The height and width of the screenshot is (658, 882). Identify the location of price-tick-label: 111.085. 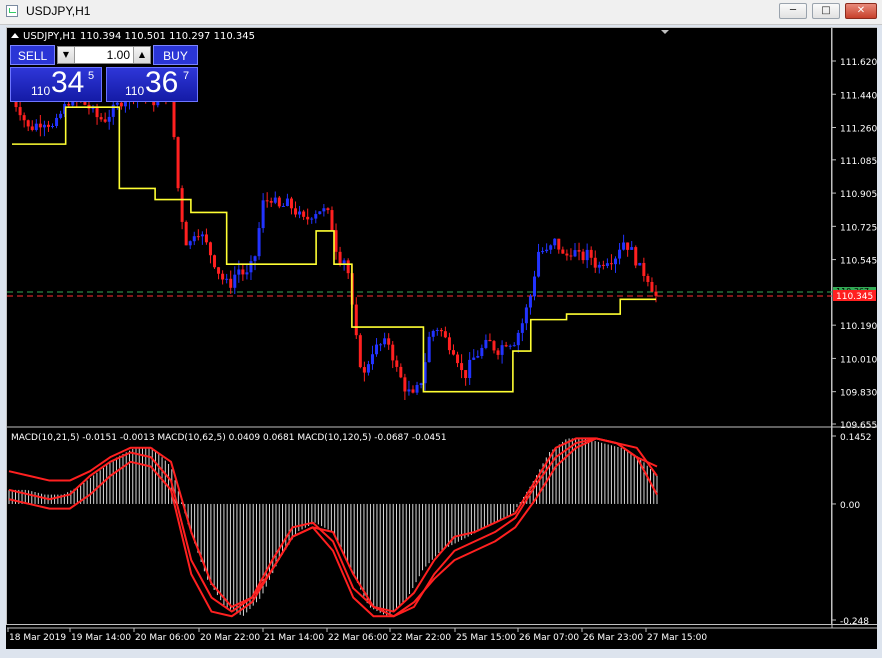
(858, 162).